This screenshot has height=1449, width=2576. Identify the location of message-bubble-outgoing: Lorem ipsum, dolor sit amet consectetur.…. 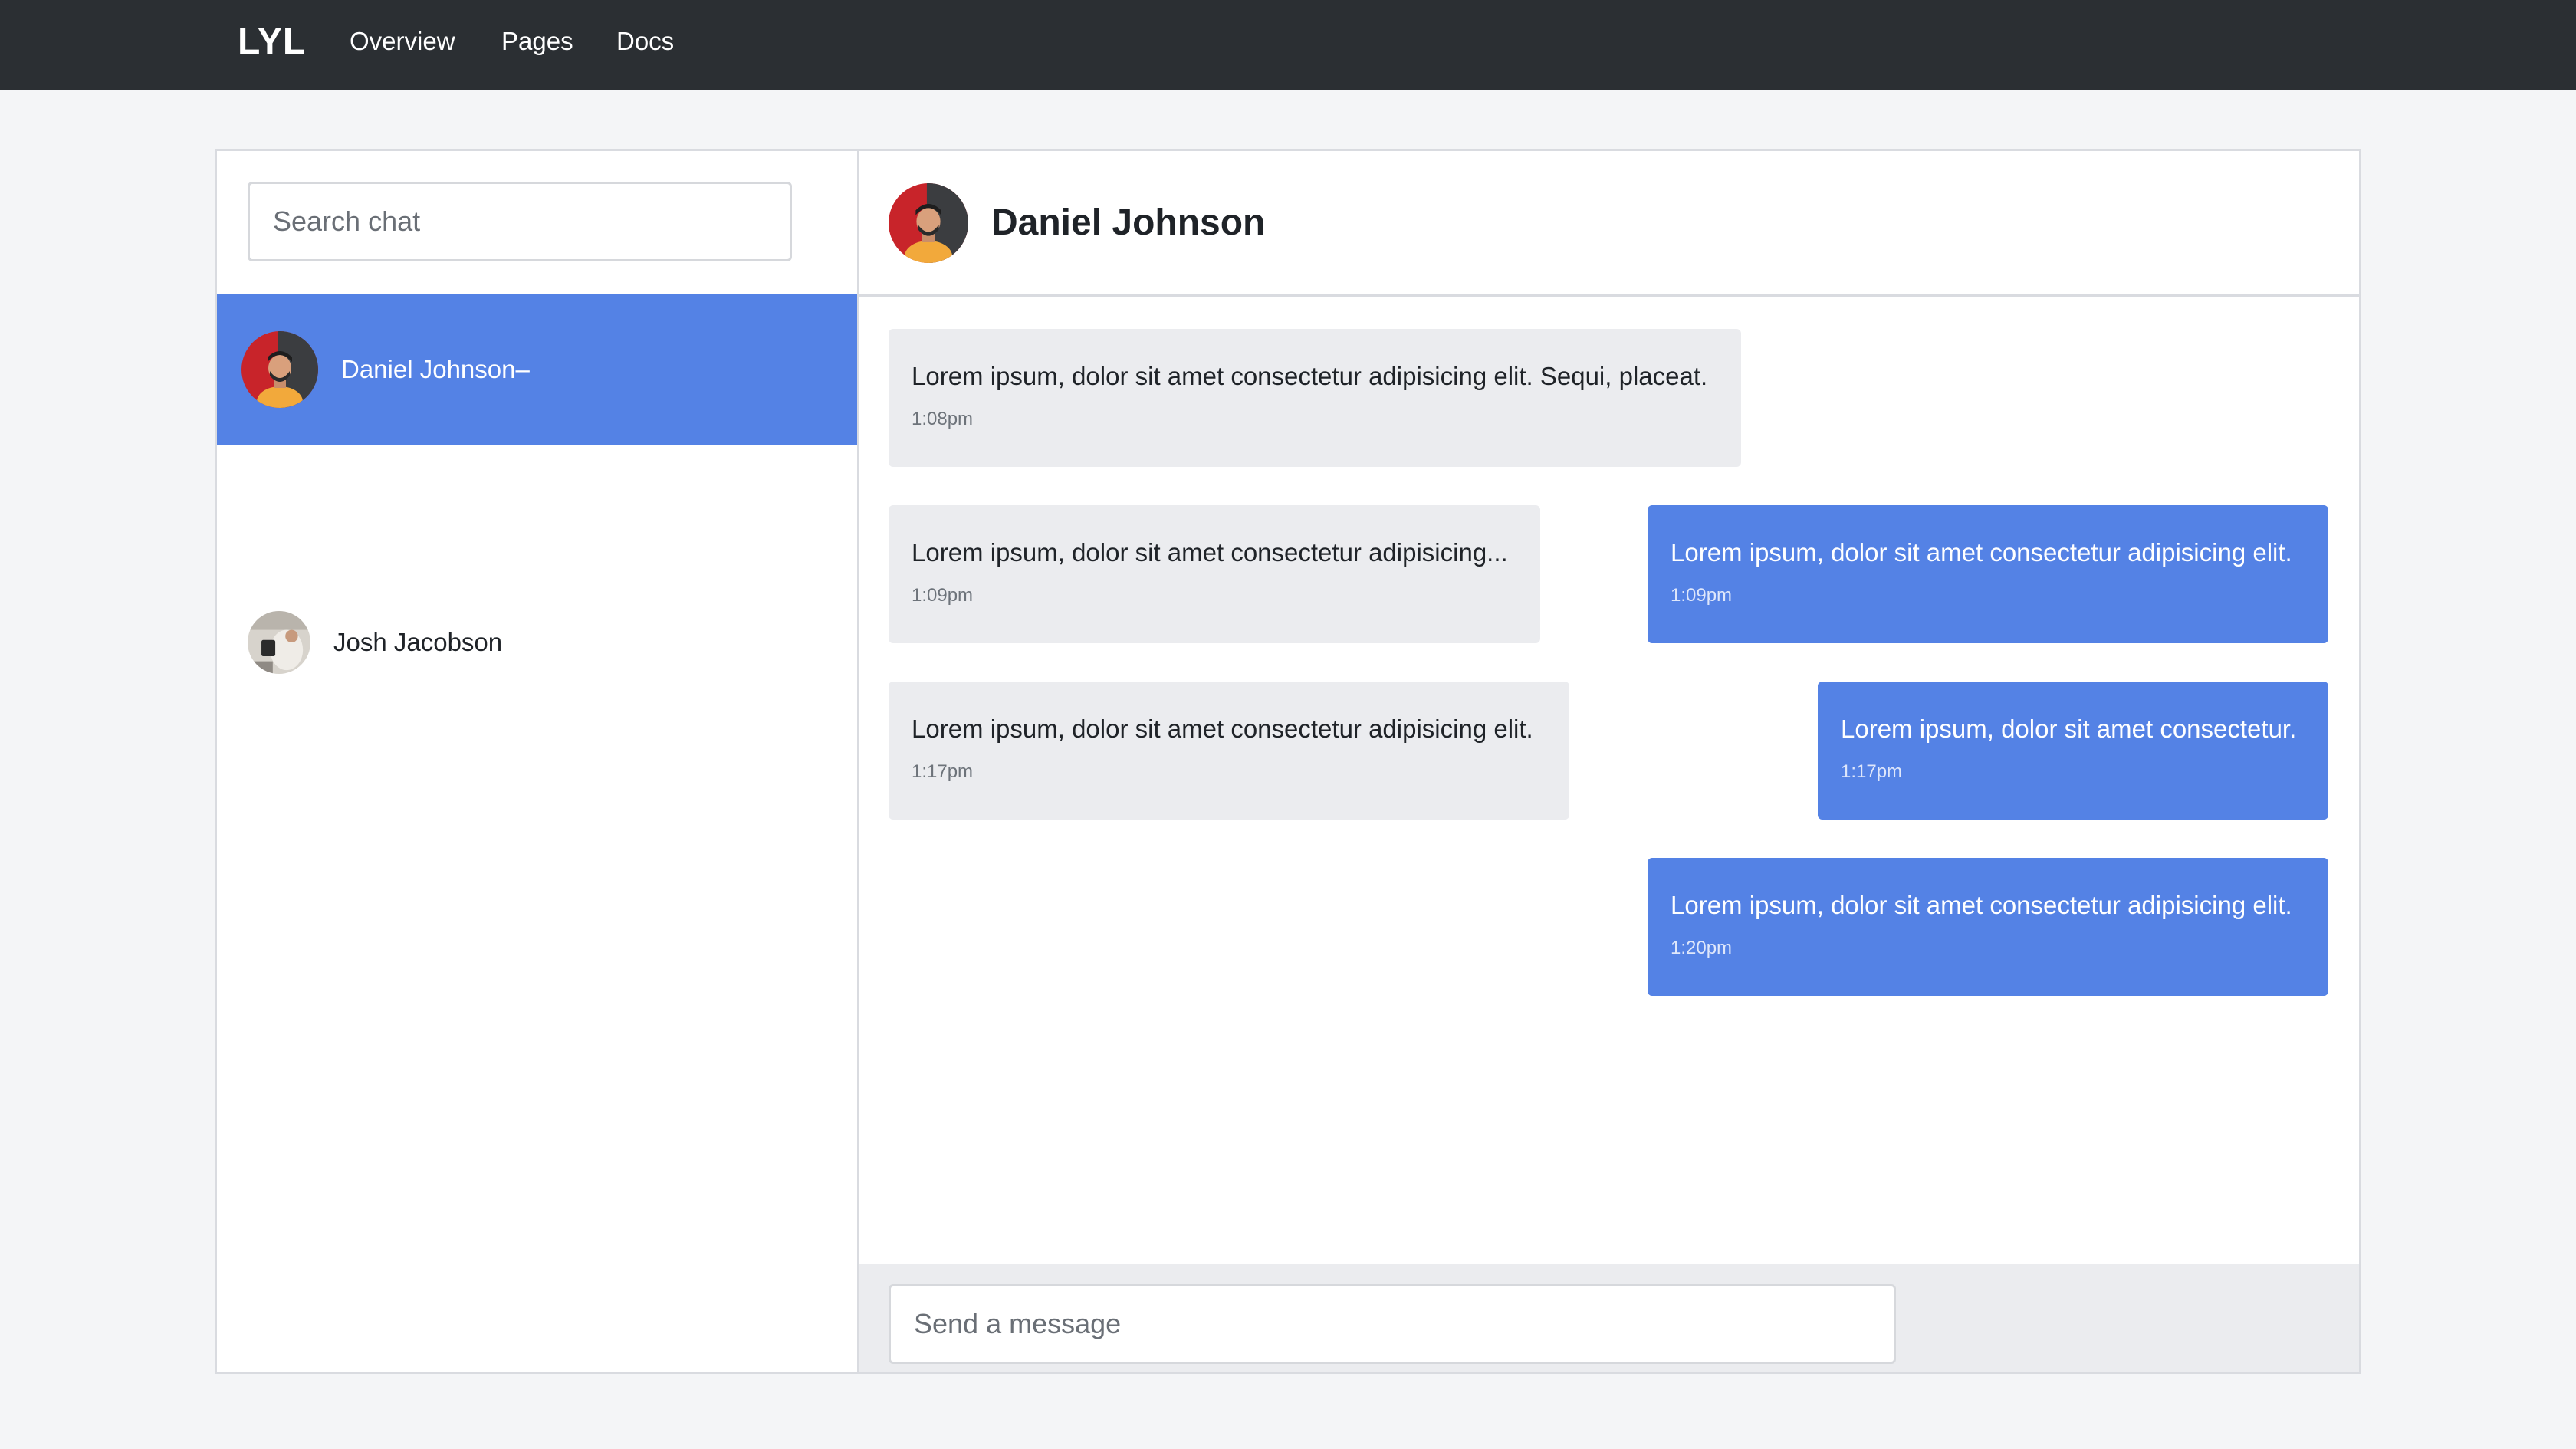
(2073, 751).